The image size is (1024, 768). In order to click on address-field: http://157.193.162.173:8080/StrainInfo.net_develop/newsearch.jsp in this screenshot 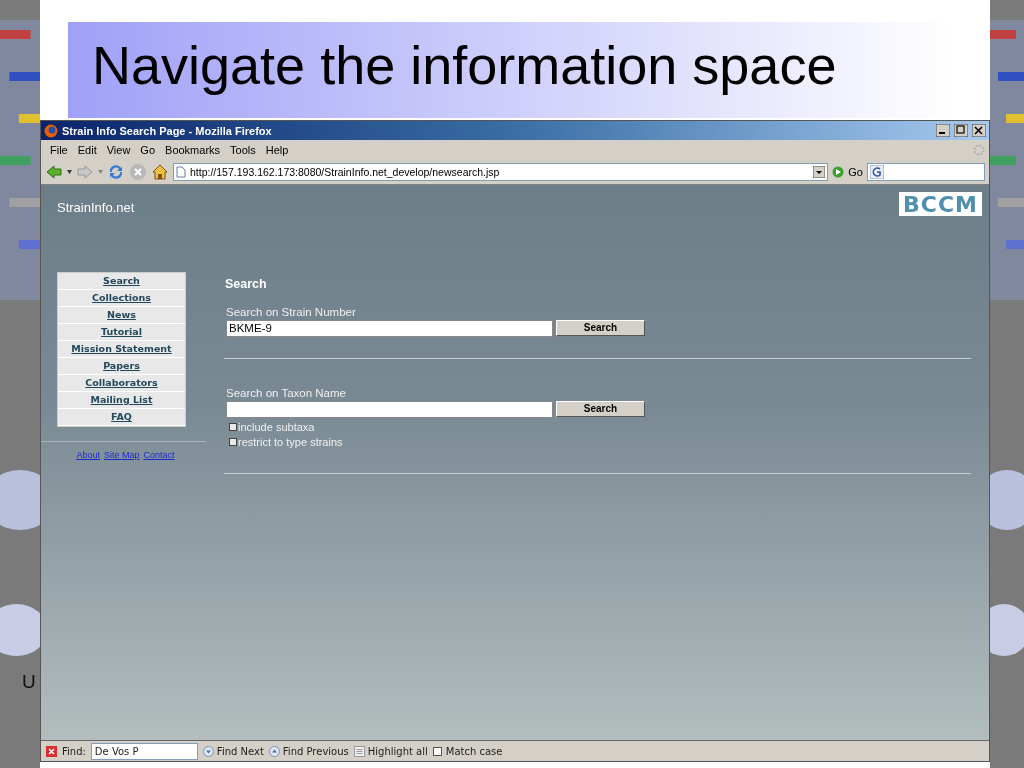, I will do `click(501, 172)`.